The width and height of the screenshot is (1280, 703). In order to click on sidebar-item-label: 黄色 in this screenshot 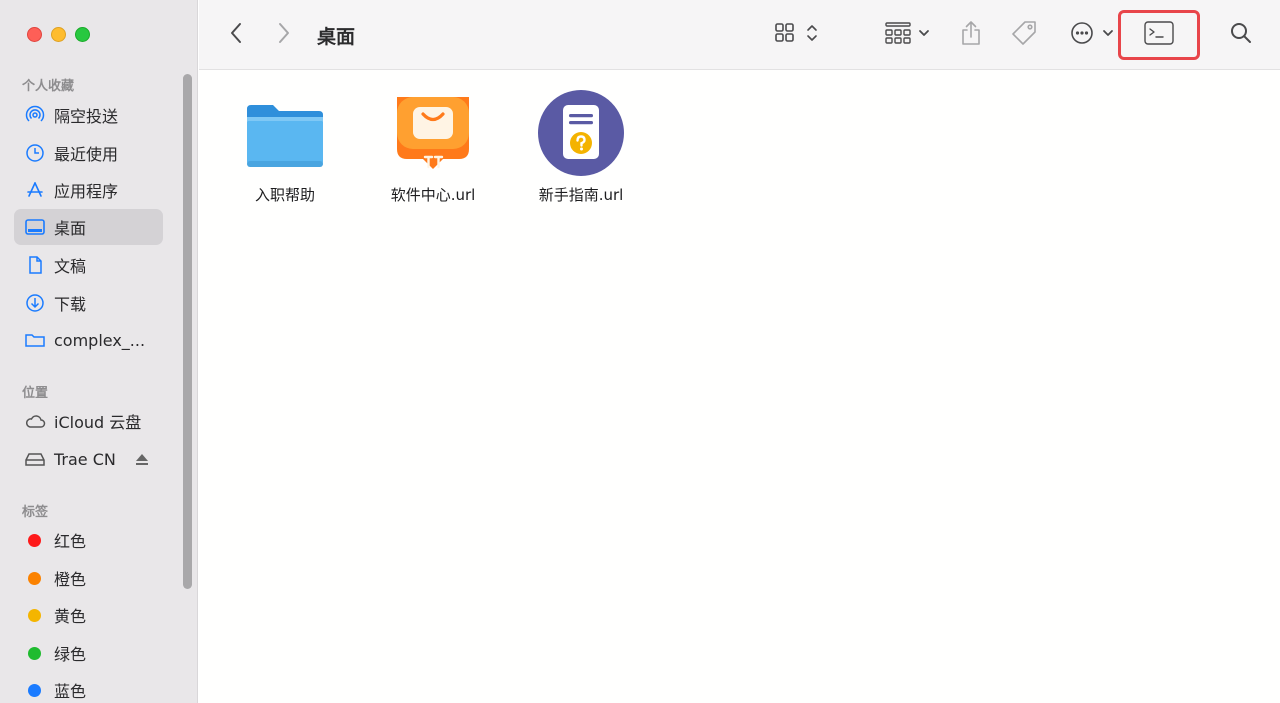, I will do `click(70, 616)`.